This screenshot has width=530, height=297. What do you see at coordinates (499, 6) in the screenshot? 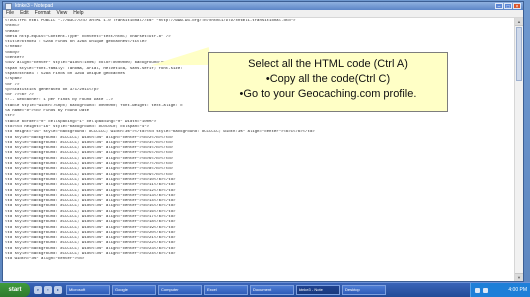
I see `minimize-icon: –` at bounding box center [499, 6].